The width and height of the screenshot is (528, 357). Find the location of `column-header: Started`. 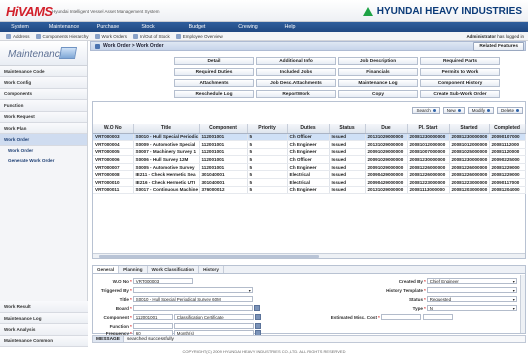

column-header: Started is located at coordinates (469, 129).